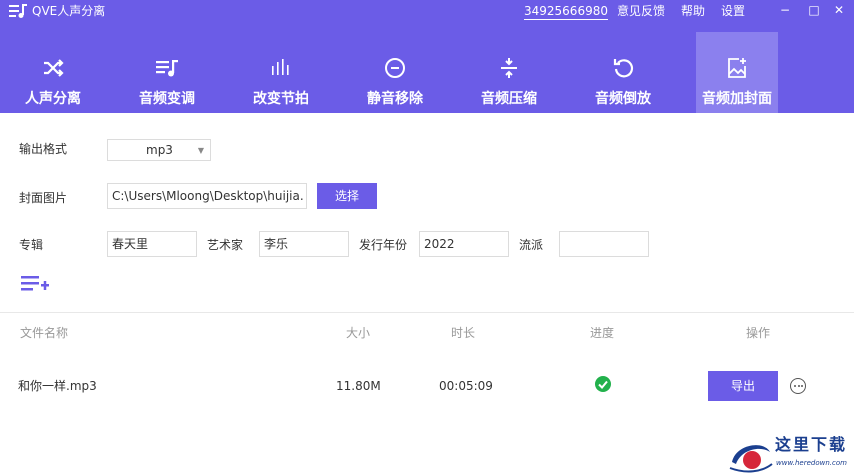  Describe the element at coordinates (152, 244) in the screenshot. I see `album-field: 春天里` at that location.